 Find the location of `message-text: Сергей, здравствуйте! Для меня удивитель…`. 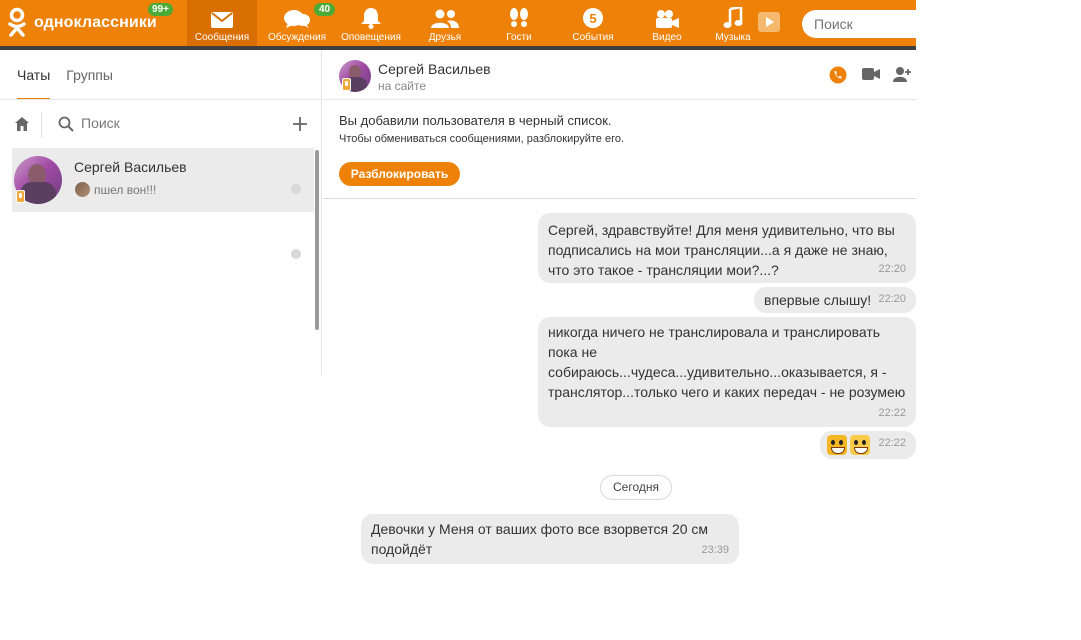

message-text: Сергей, здравствуйте! Для меня удивитель… is located at coordinates (721, 250).